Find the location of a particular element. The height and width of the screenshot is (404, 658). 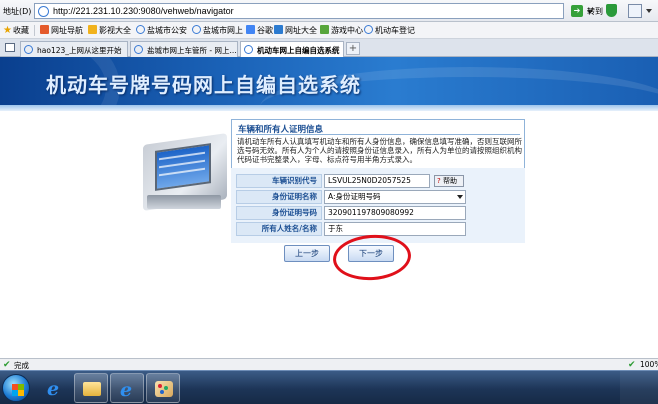

go-arrow-icon: ➔ is located at coordinates (577, 11).